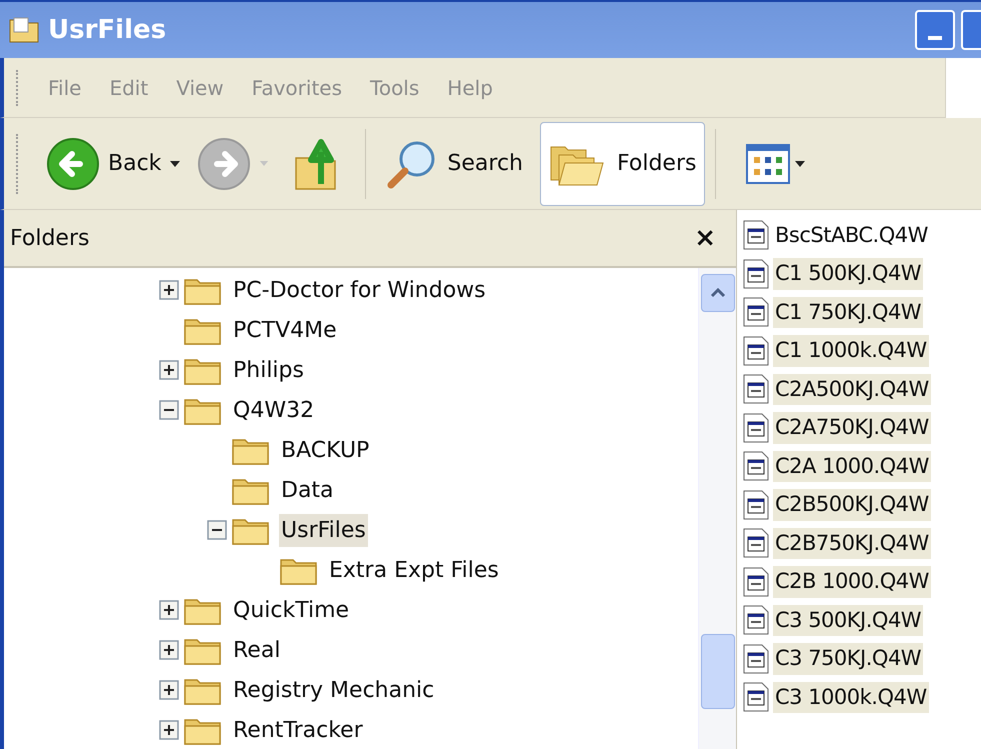 The height and width of the screenshot is (749, 981). I want to click on tree-item: PC-Doctor for Windows, so click(359, 290).